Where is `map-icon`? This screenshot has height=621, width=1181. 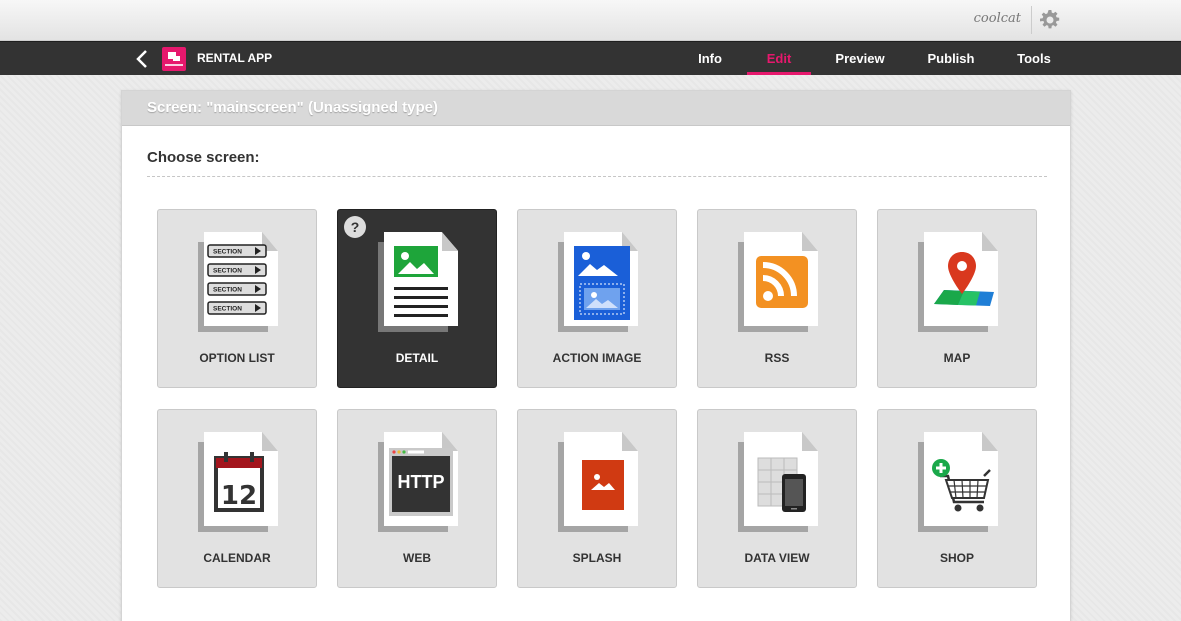 map-icon is located at coordinates (958, 282).